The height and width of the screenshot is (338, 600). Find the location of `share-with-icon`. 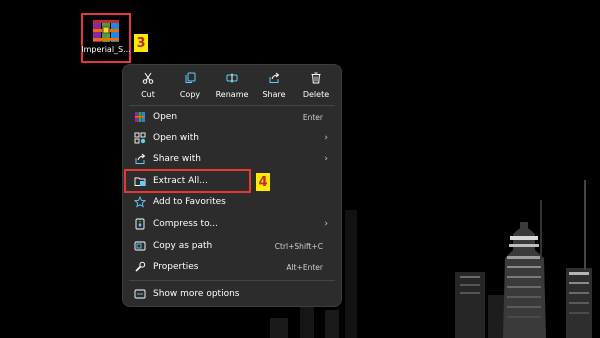

share-with-icon is located at coordinates (140, 158).